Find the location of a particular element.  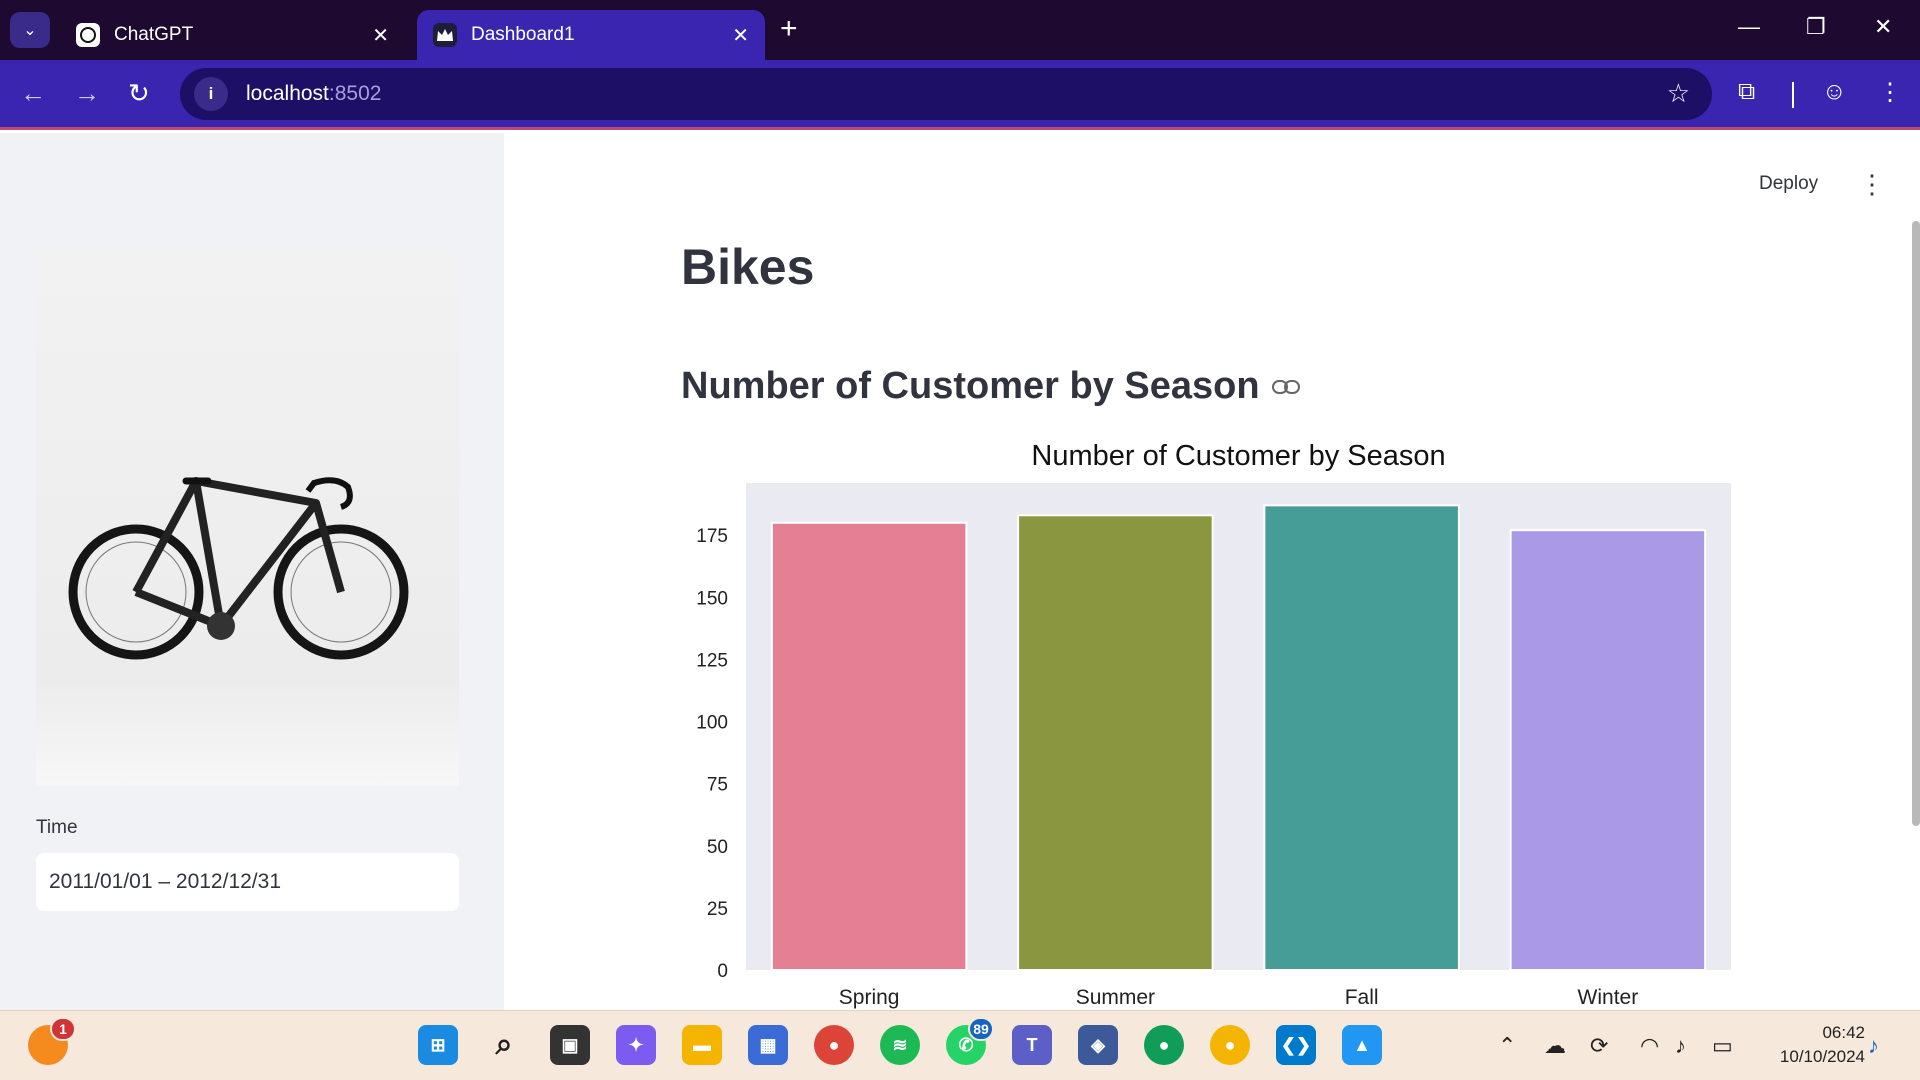

x-tick-label: Spring is located at coordinates (869, 997).